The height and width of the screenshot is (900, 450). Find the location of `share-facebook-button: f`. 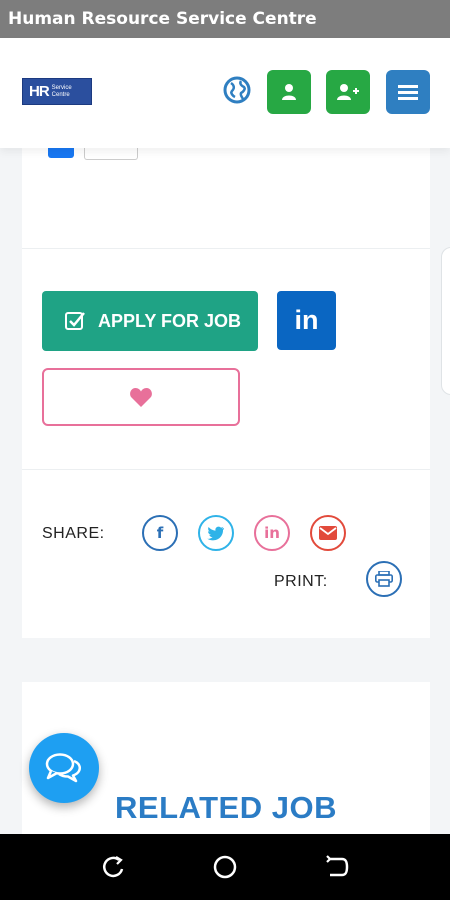

share-facebook-button: f is located at coordinates (160, 533).